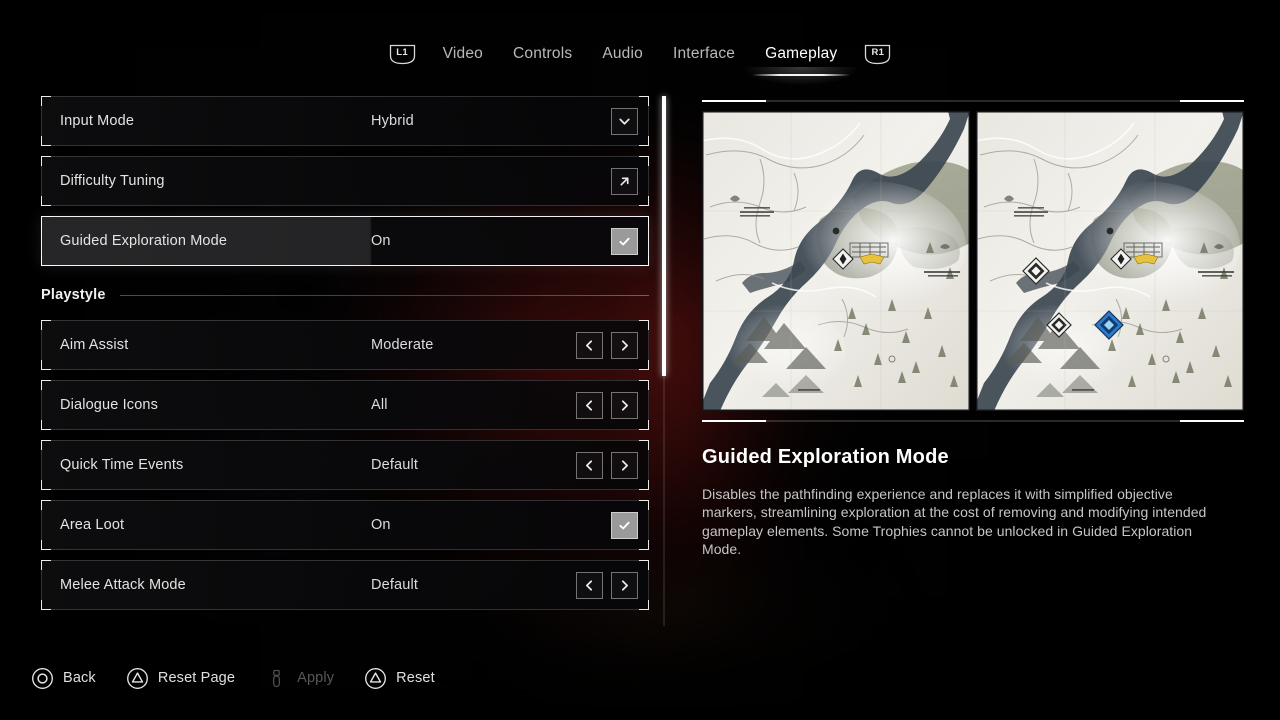  I want to click on preview-title: Guided Exploration Mode, so click(825, 457).